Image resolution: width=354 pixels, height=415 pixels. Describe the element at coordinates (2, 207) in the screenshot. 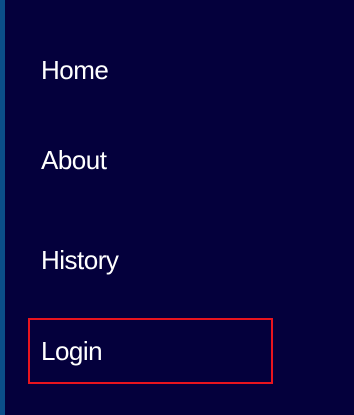

I see `menu-edge-divider` at that location.